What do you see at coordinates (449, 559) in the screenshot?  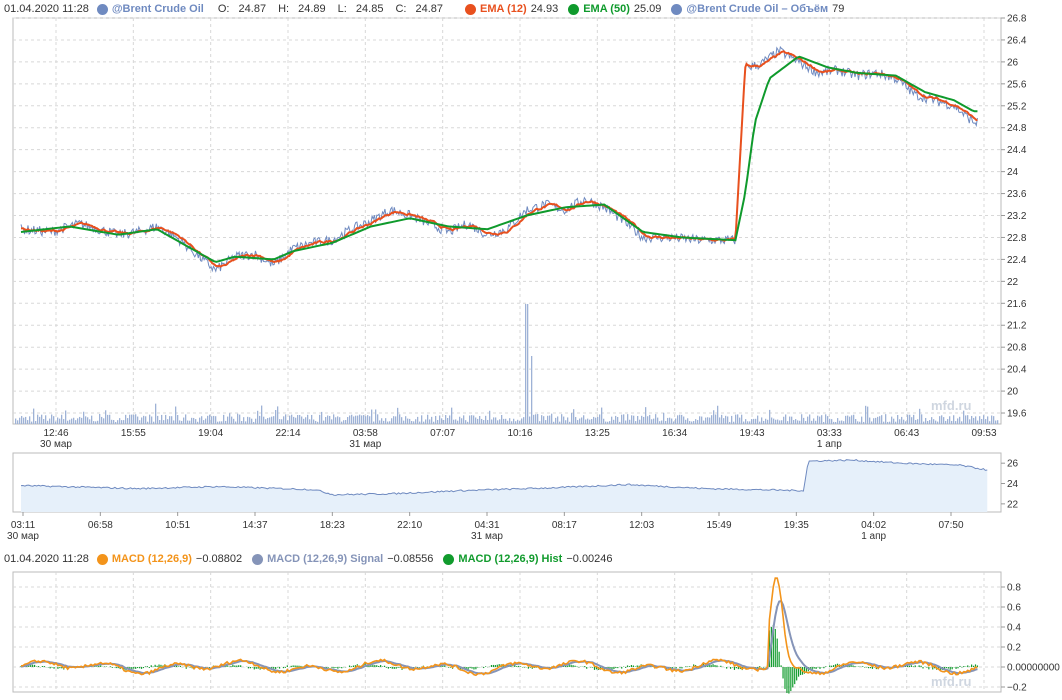 I see `hist-dot-icon` at bounding box center [449, 559].